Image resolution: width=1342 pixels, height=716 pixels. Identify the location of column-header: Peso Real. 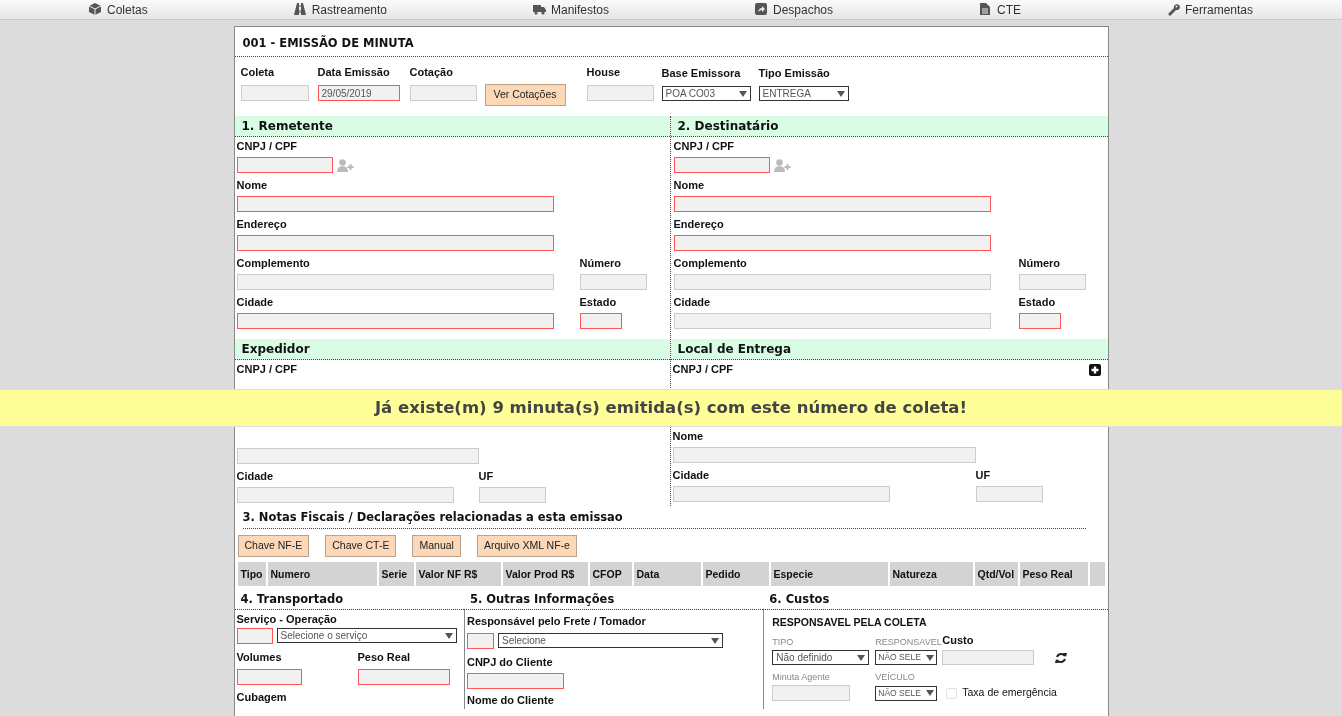
(1053, 574).